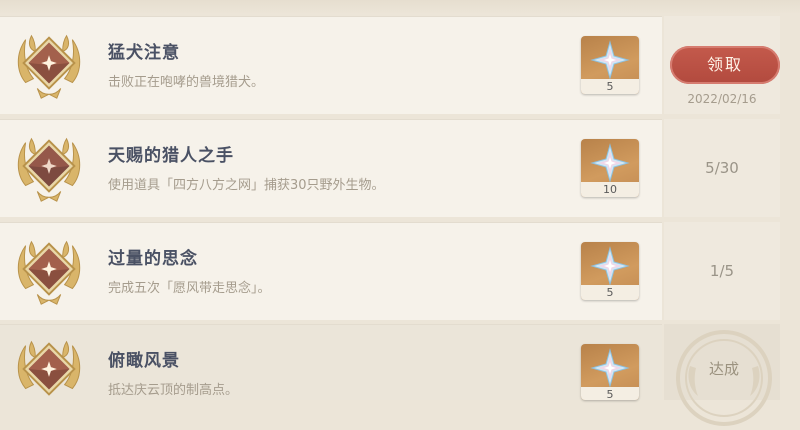 The image size is (800, 430). Describe the element at coordinates (610, 189) in the screenshot. I see `reward-count: 10` at that location.